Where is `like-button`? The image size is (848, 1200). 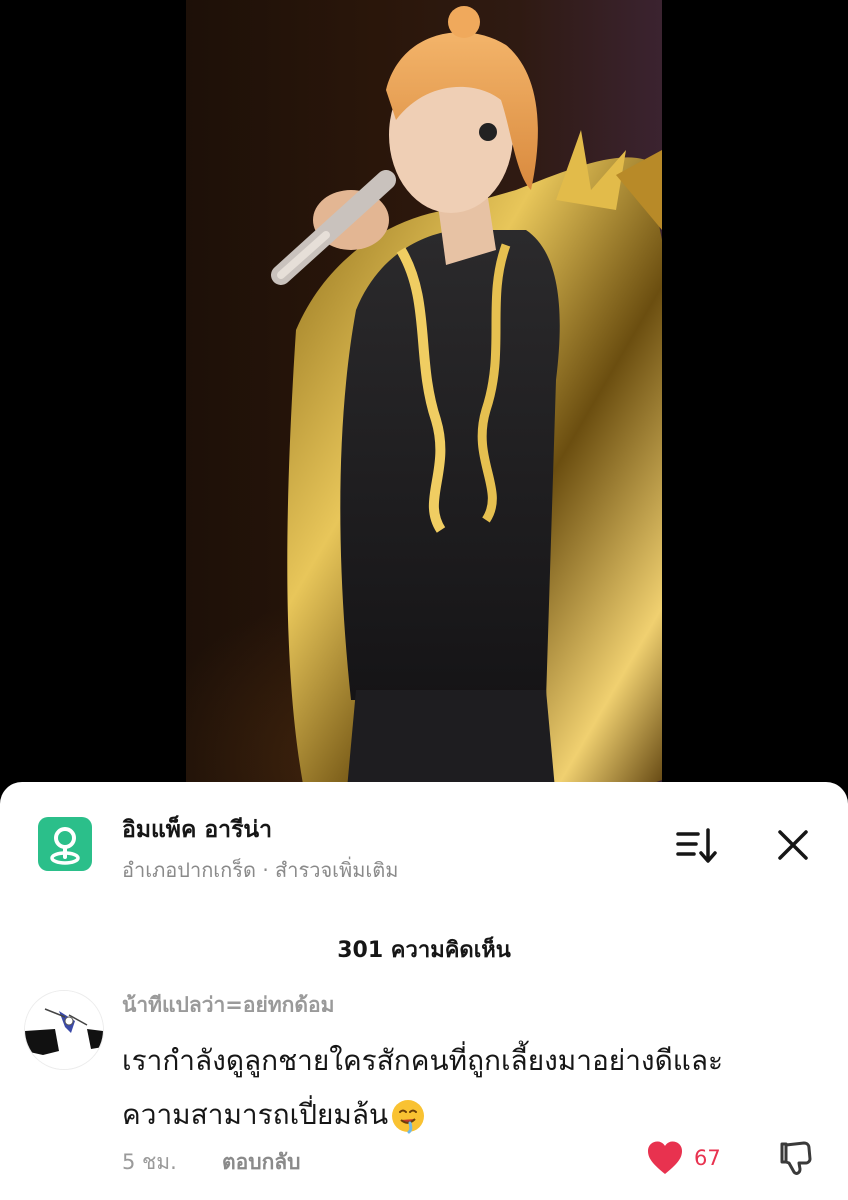 like-button is located at coordinates (665, 1158).